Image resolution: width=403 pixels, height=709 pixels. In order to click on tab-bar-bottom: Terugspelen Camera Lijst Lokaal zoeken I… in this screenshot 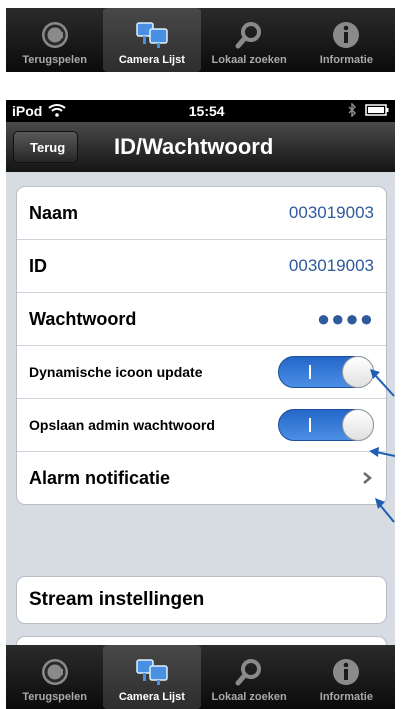, I will do `click(200, 677)`.